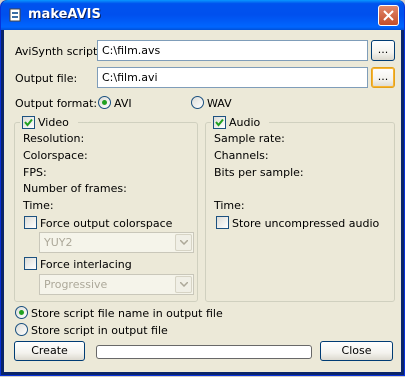 The height and width of the screenshot is (377, 405). I want to click on audio-checkbox, so click(219, 122).